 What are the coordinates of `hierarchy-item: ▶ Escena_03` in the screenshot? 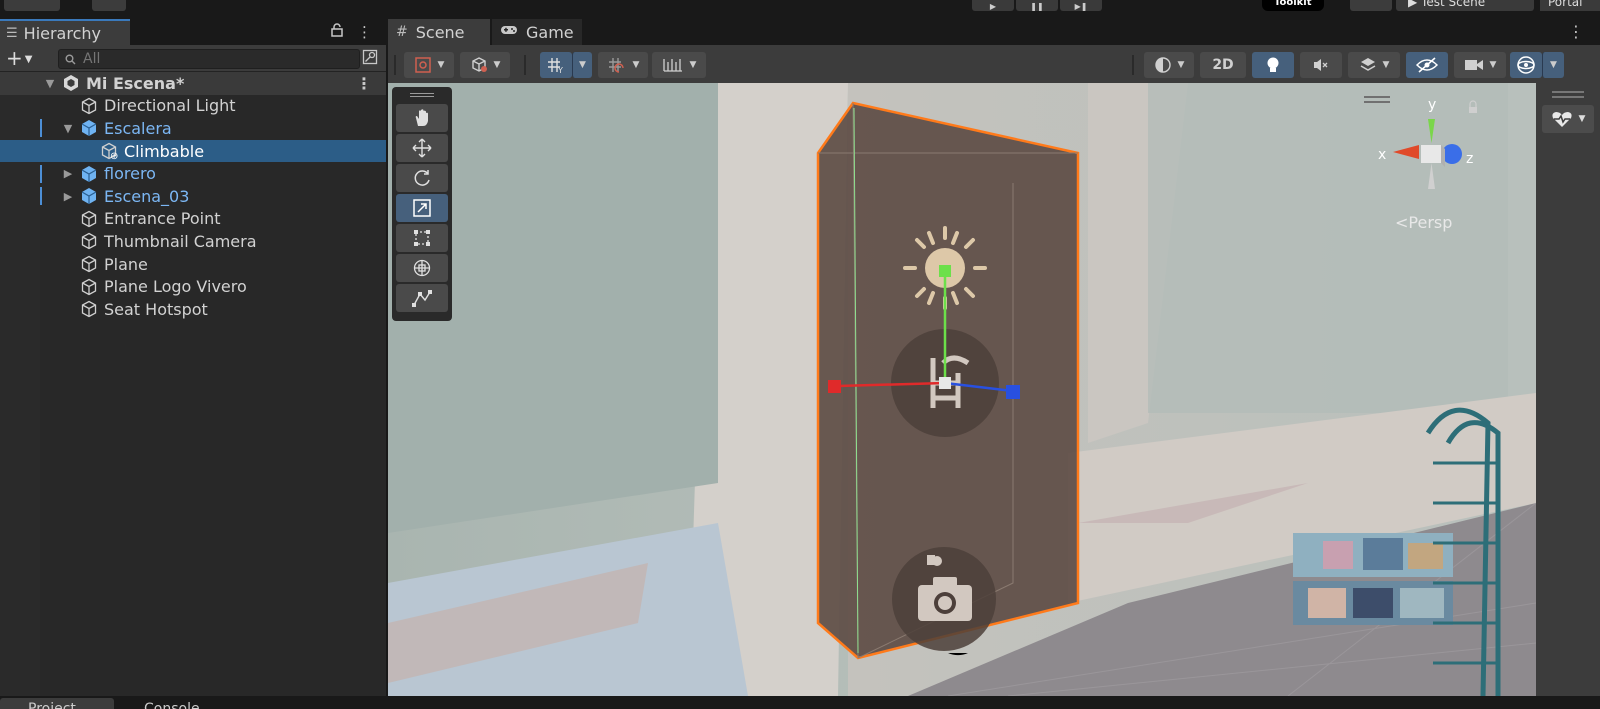 It's located at (193, 196).